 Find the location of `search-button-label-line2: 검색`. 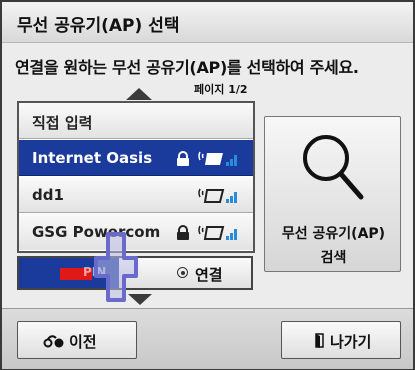

search-button-label-line2: 검색 is located at coordinates (333, 258).